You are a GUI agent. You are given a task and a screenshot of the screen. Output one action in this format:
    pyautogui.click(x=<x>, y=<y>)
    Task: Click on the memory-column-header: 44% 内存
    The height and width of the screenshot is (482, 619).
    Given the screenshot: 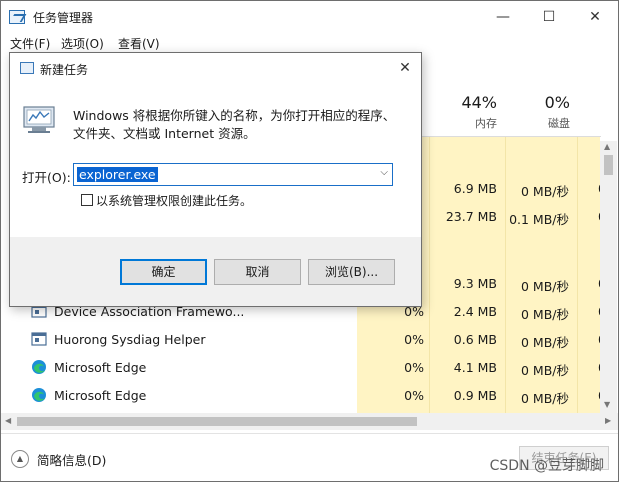 What is the action you would take?
    pyautogui.click(x=469, y=112)
    